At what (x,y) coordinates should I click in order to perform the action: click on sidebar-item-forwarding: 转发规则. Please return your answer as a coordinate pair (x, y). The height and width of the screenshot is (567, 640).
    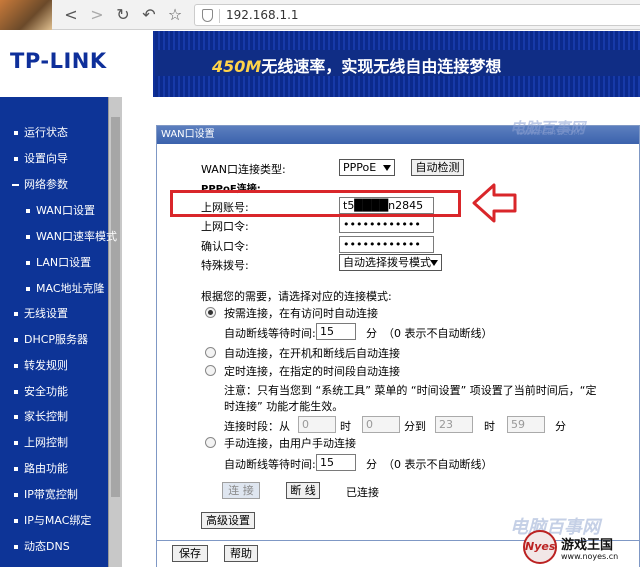
    Looking at the image, I should click on (41, 366).